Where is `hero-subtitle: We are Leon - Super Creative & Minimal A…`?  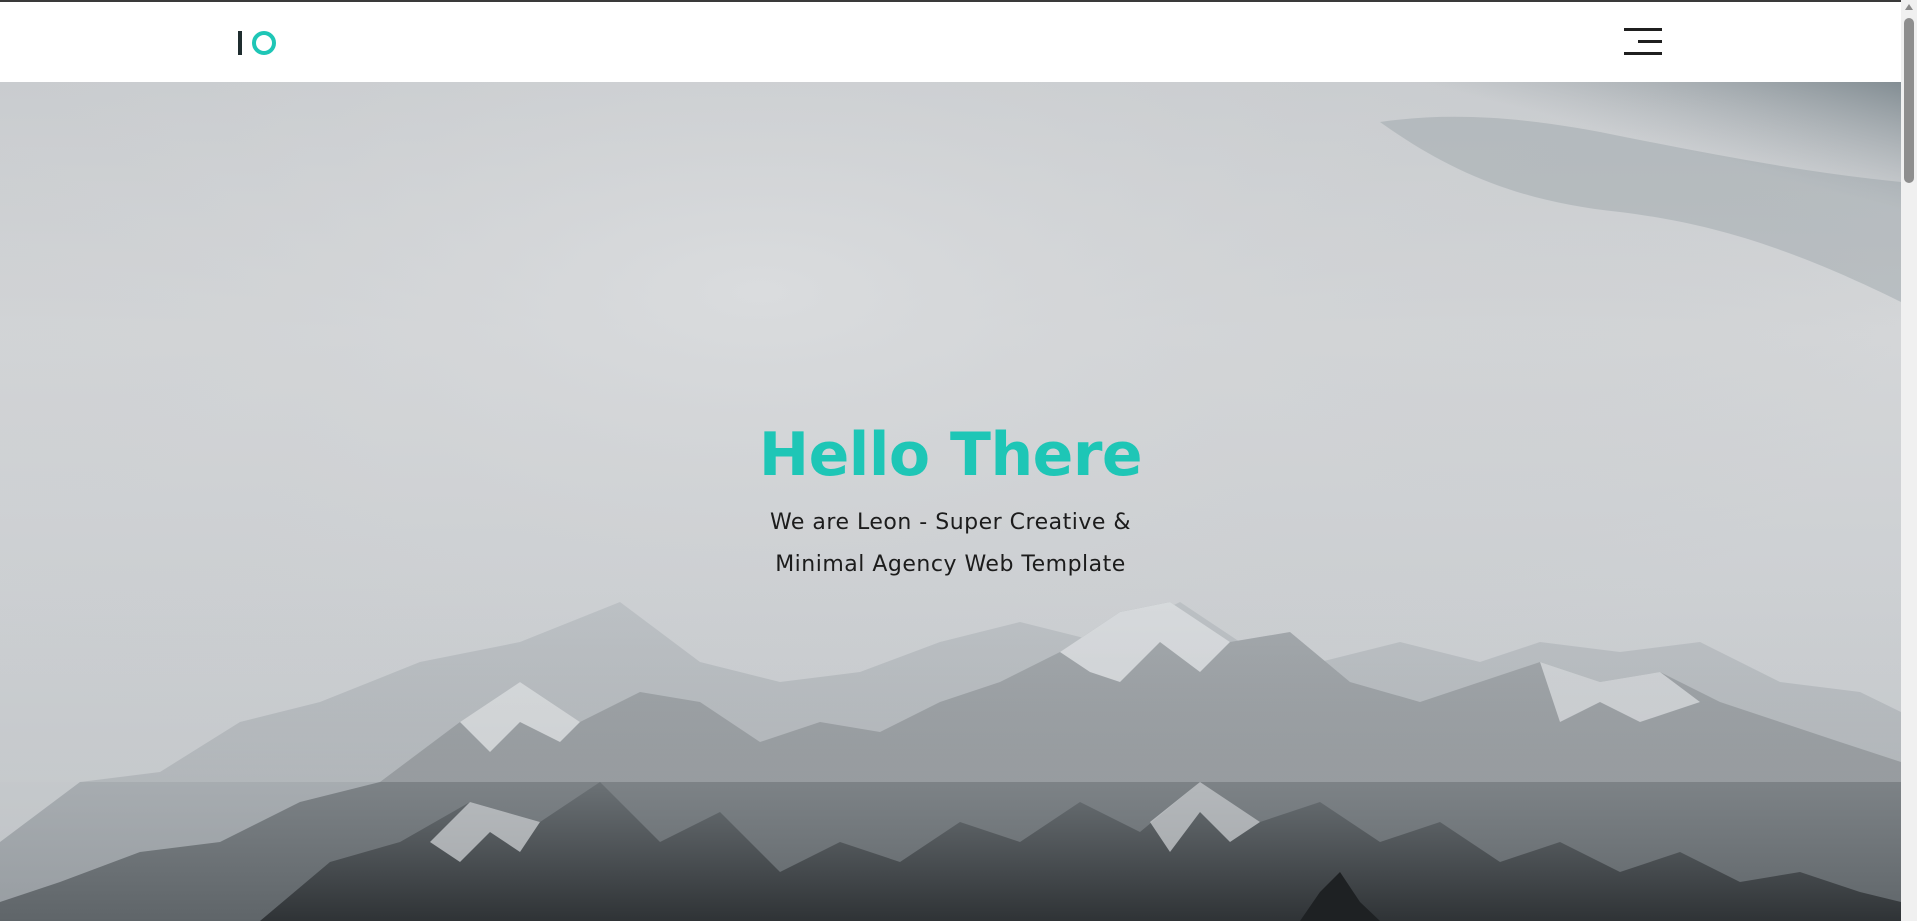
hero-subtitle: We are Leon - Super Creative & Minimal A… is located at coordinates (951, 544).